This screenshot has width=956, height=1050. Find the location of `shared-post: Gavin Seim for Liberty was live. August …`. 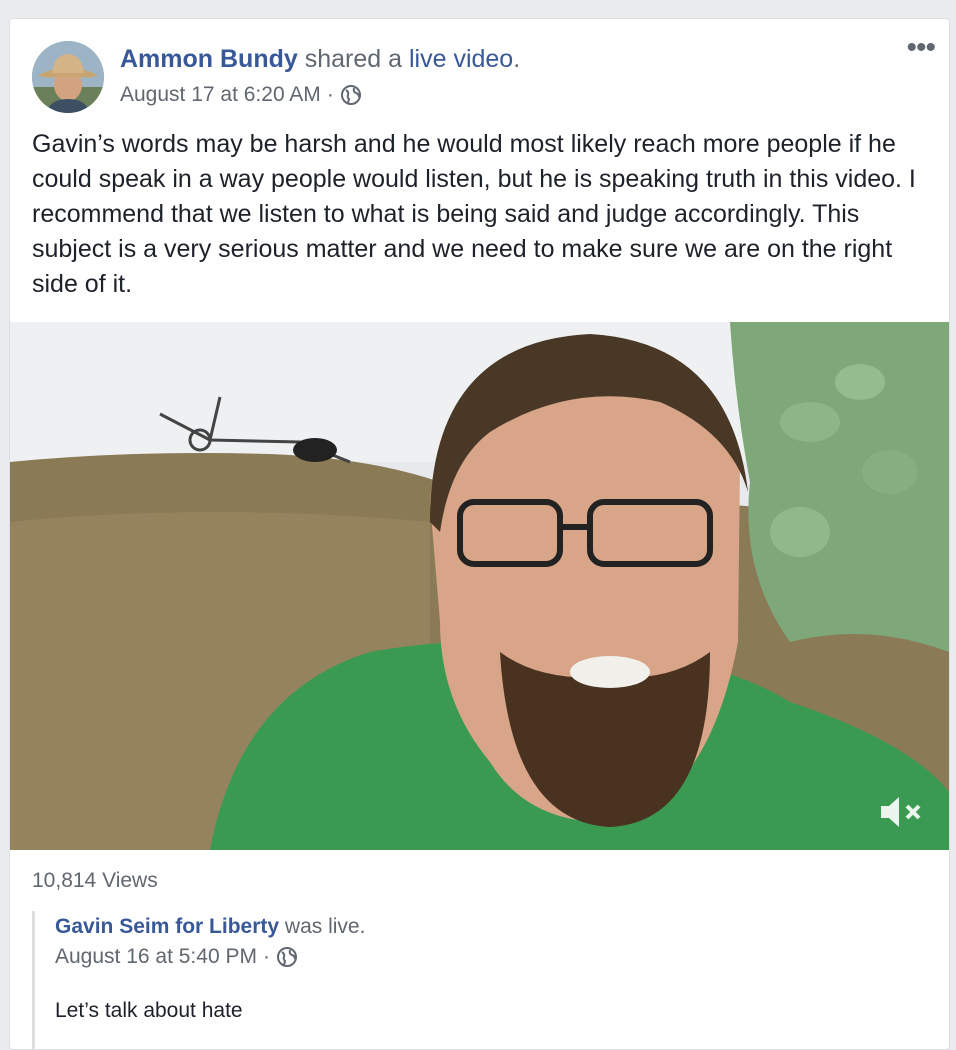

shared-post: Gavin Seim for Liberty was live. August … is located at coordinates (483, 980).